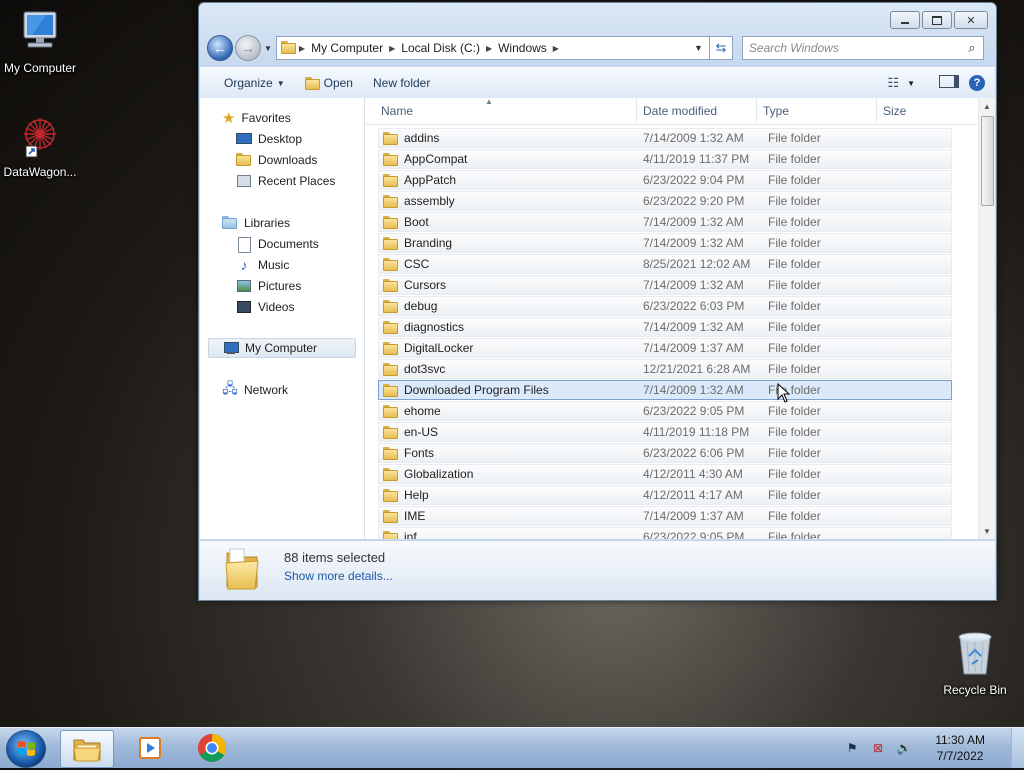 The image size is (1024, 770). I want to click on recent-pages-dropdown: ▼, so click(268, 48).